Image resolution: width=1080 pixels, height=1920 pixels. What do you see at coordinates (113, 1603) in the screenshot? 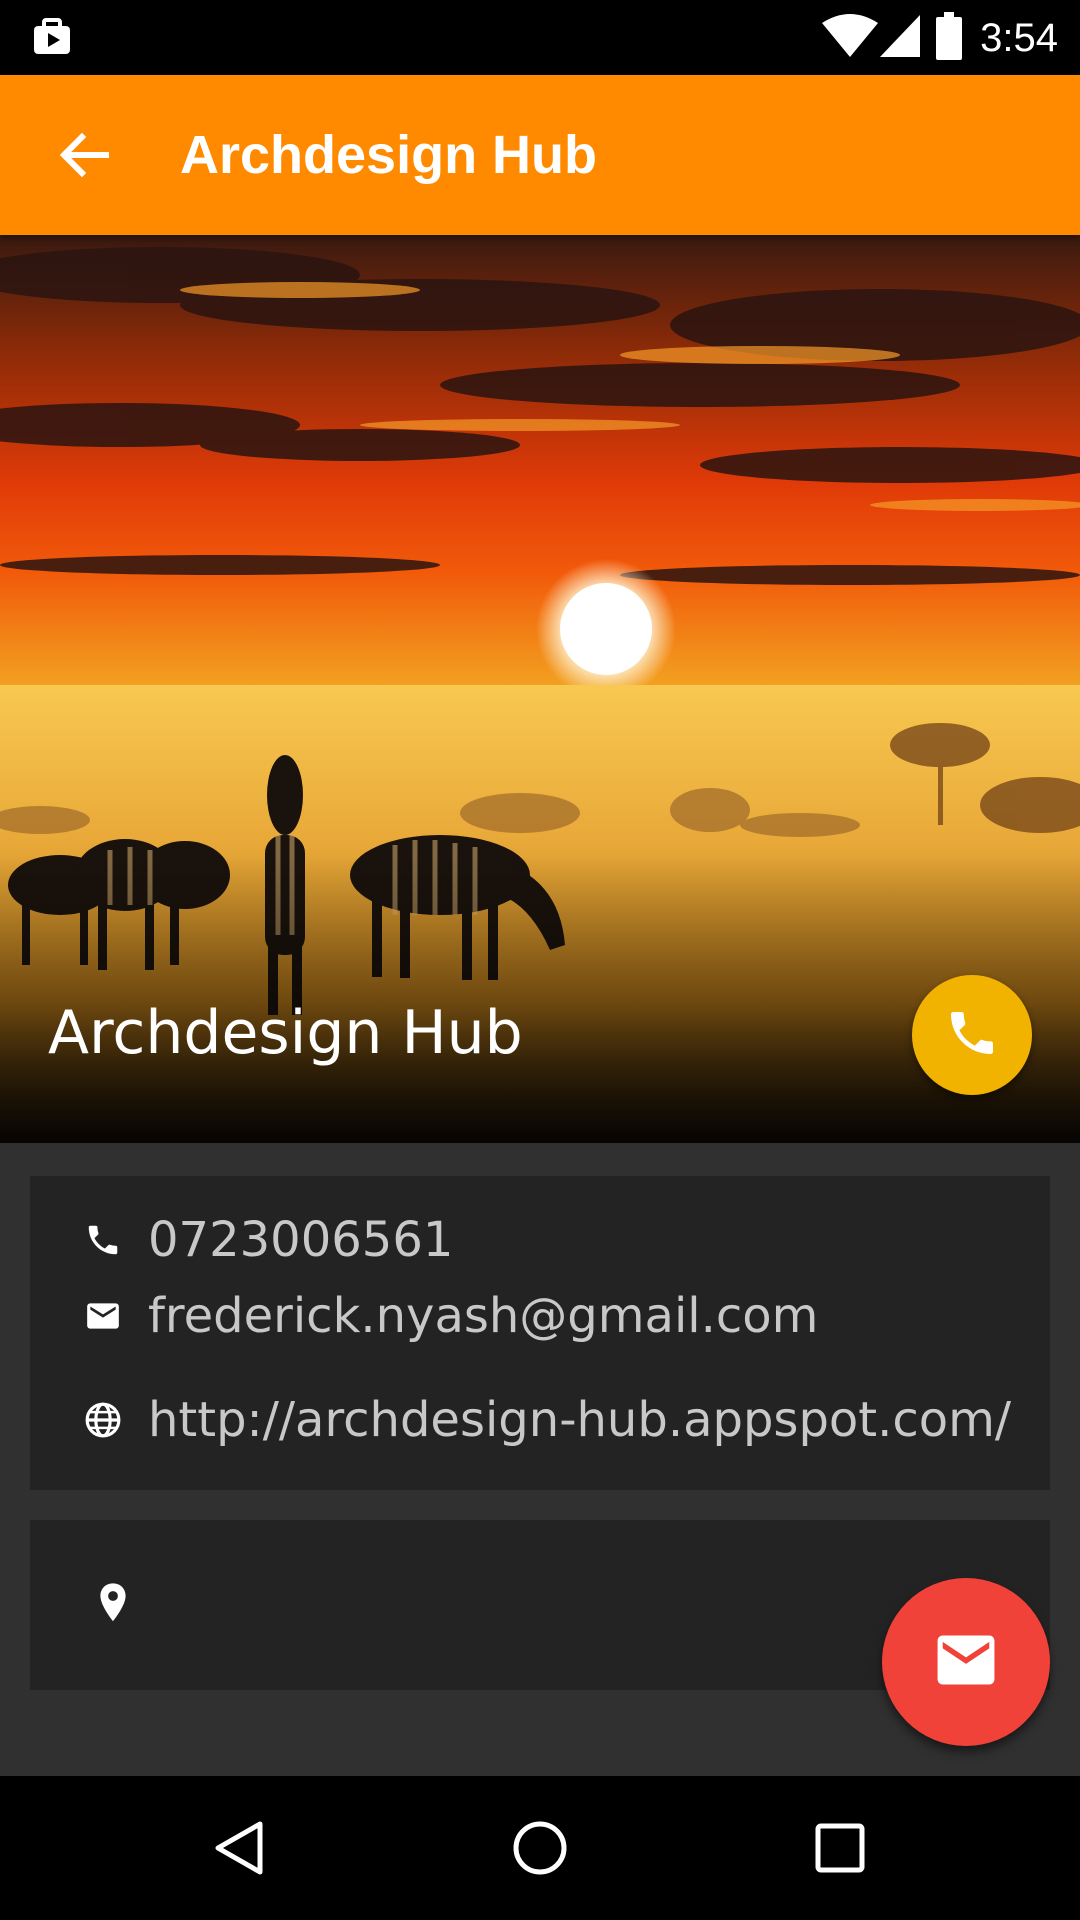
I see `location-pin-icon` at bounding box center [113, 1603].